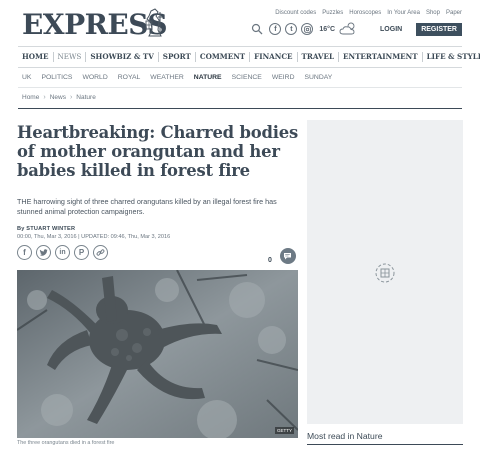  Describe the element at coordinates (70, 57) in the screenshot. I see `nav-item-news: NEWS` at that location.